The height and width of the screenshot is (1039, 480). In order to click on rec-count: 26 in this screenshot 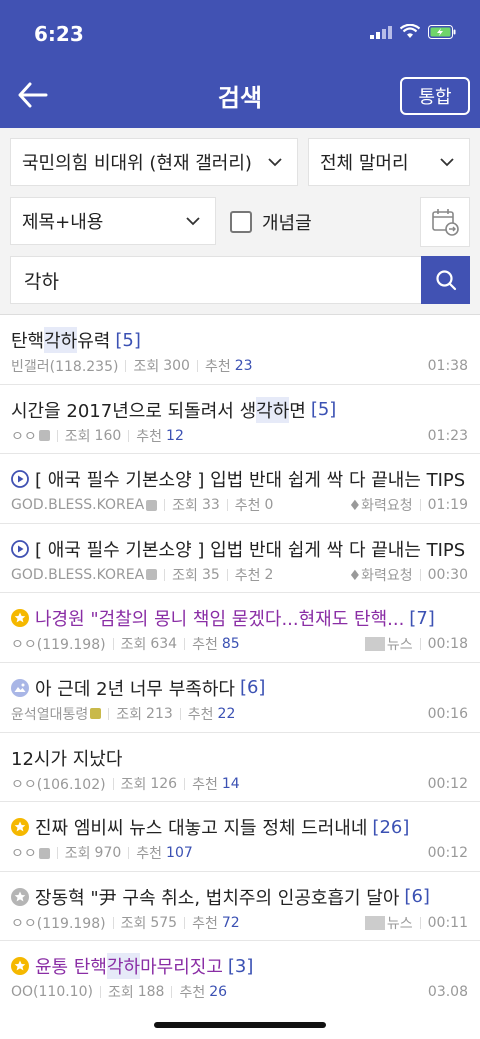, I will do `click(218, 991)`.